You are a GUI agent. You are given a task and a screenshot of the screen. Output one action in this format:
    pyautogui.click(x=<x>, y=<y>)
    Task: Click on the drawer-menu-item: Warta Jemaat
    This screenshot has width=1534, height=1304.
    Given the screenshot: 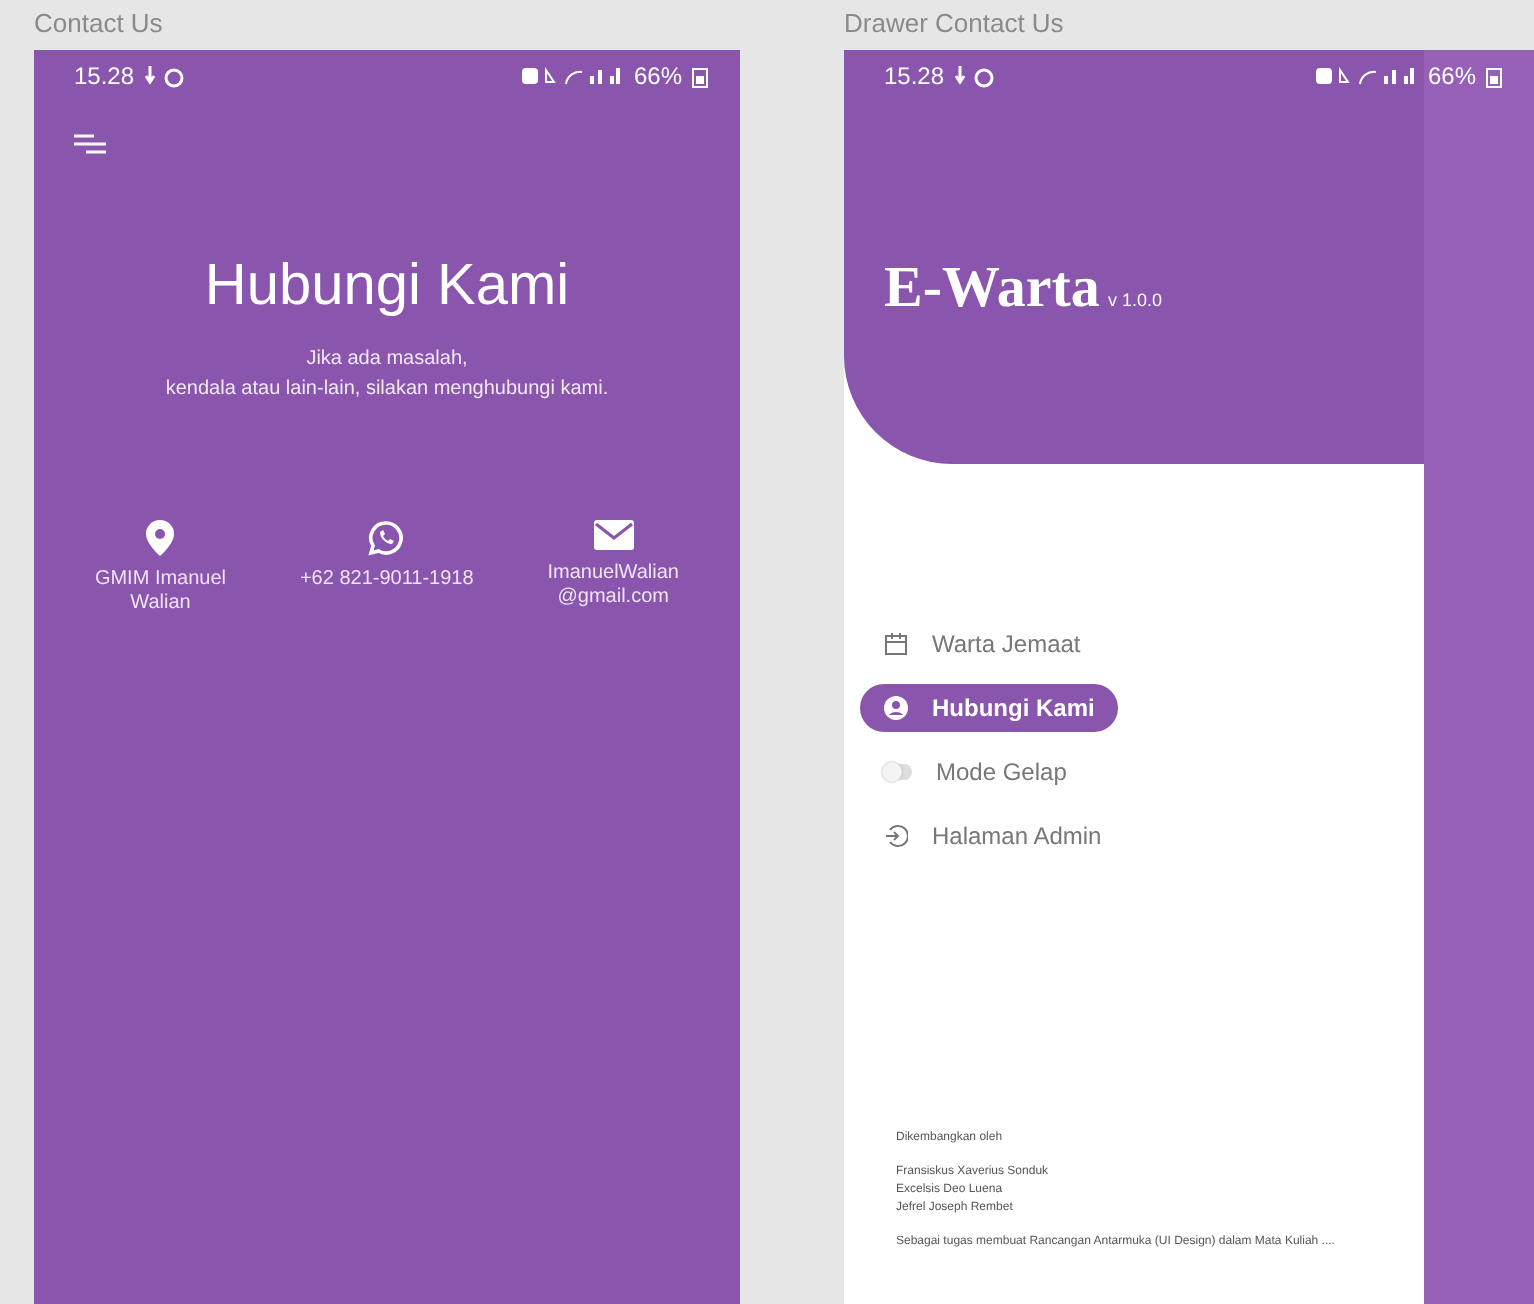 What is the action you would take?
    pyautogui.click(x=982, y=644)
    